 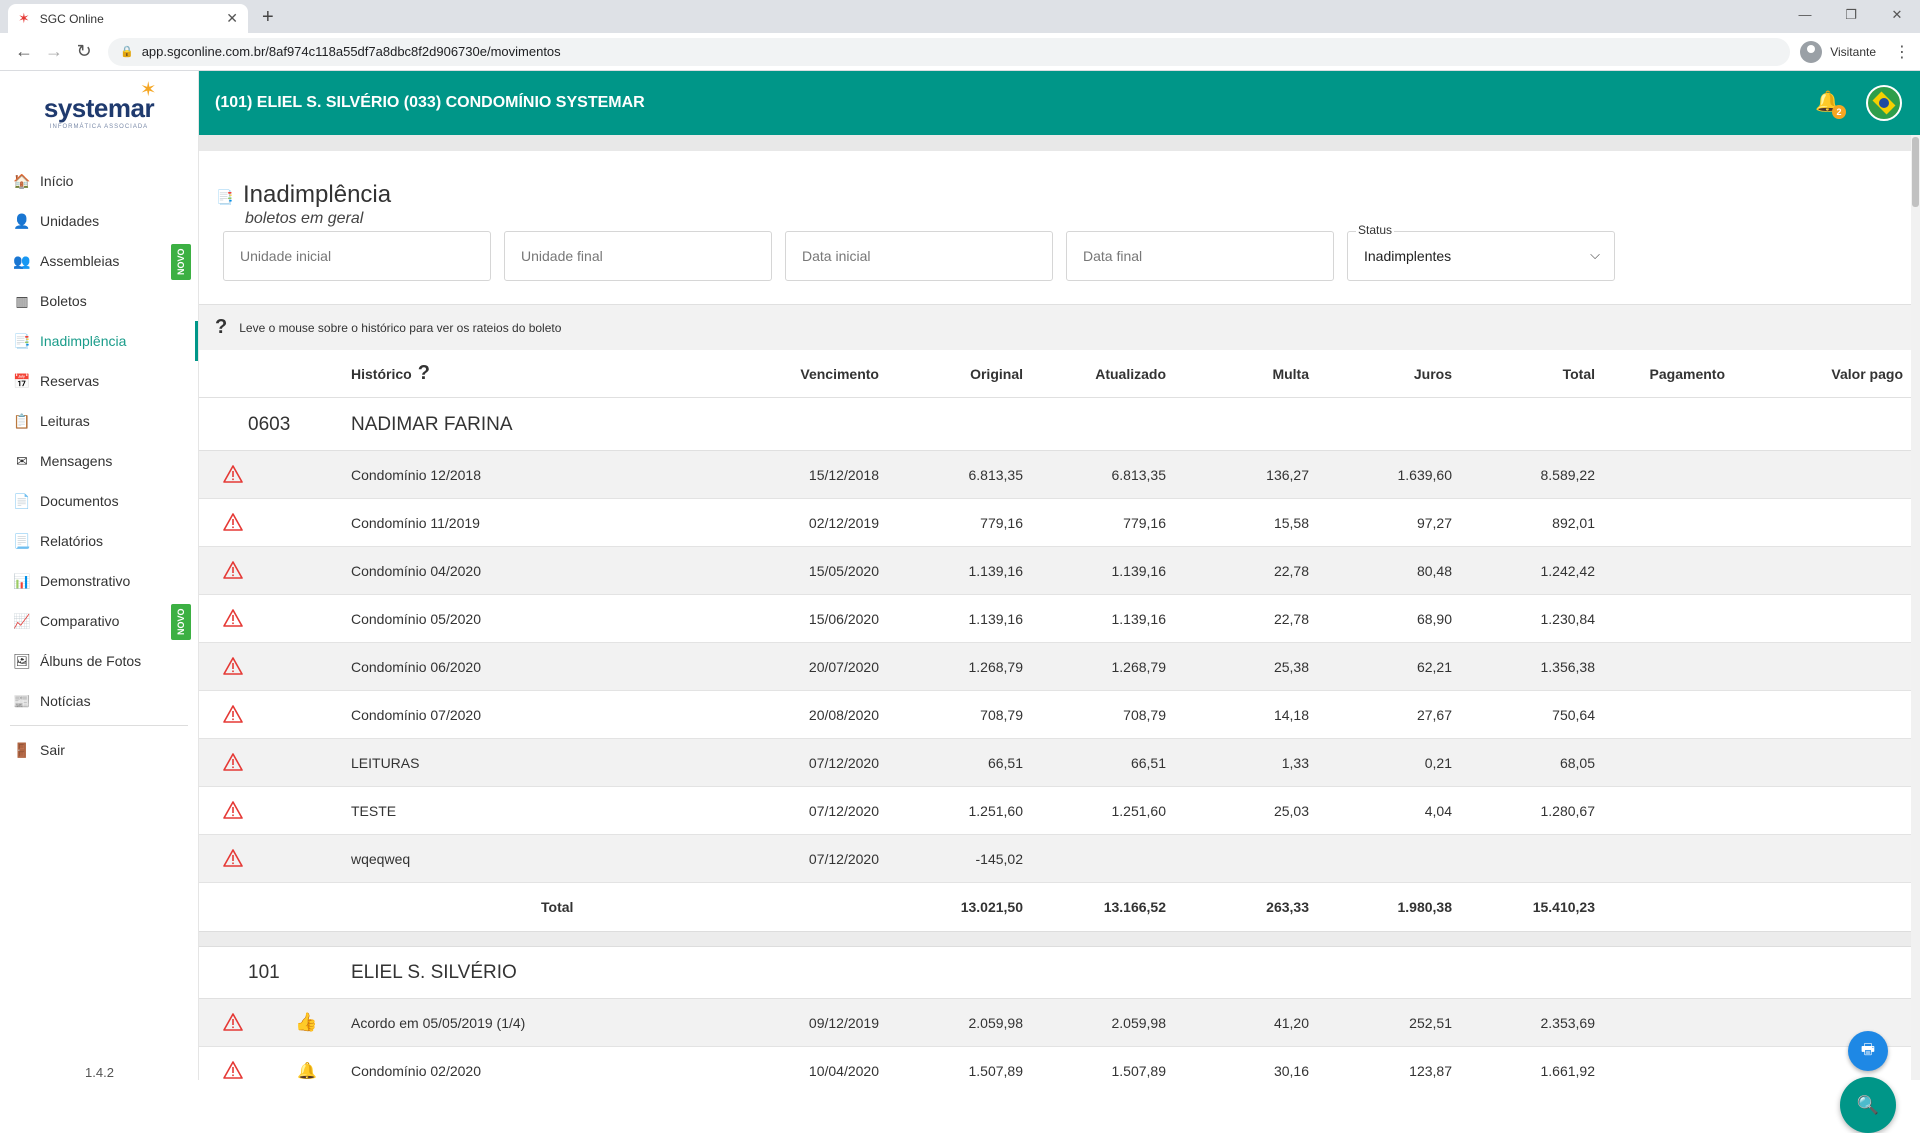 I want to click on restore-icon: ❐, so click(x=1851, y=16).